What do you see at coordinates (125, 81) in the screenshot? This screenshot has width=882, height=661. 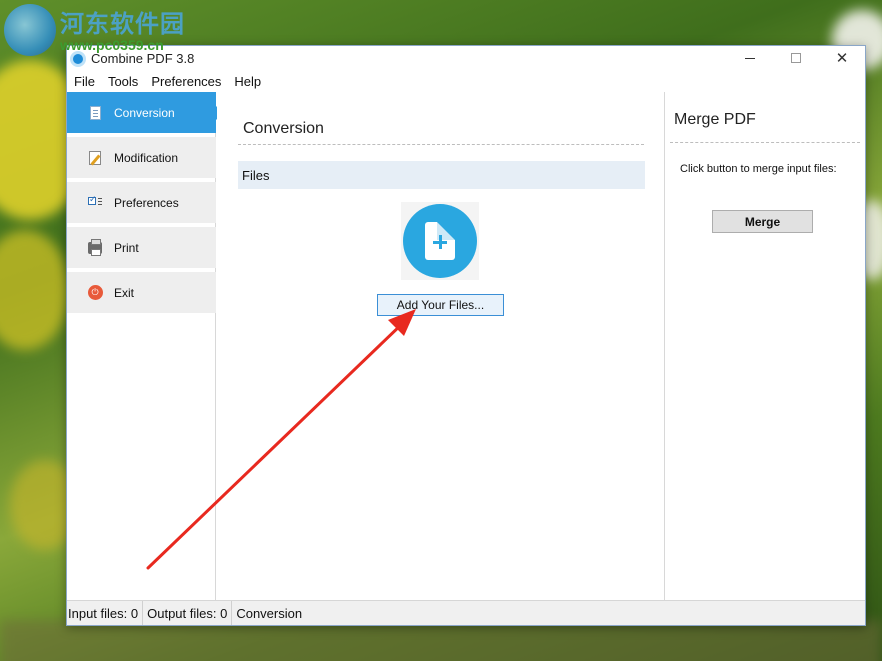 I see `menu-tools: Tools` at bounding box center [125, 81].